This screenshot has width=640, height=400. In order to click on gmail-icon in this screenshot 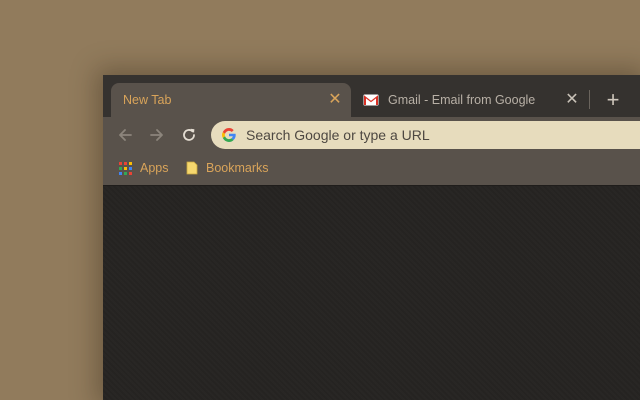, I will do `click(371, 100)`.